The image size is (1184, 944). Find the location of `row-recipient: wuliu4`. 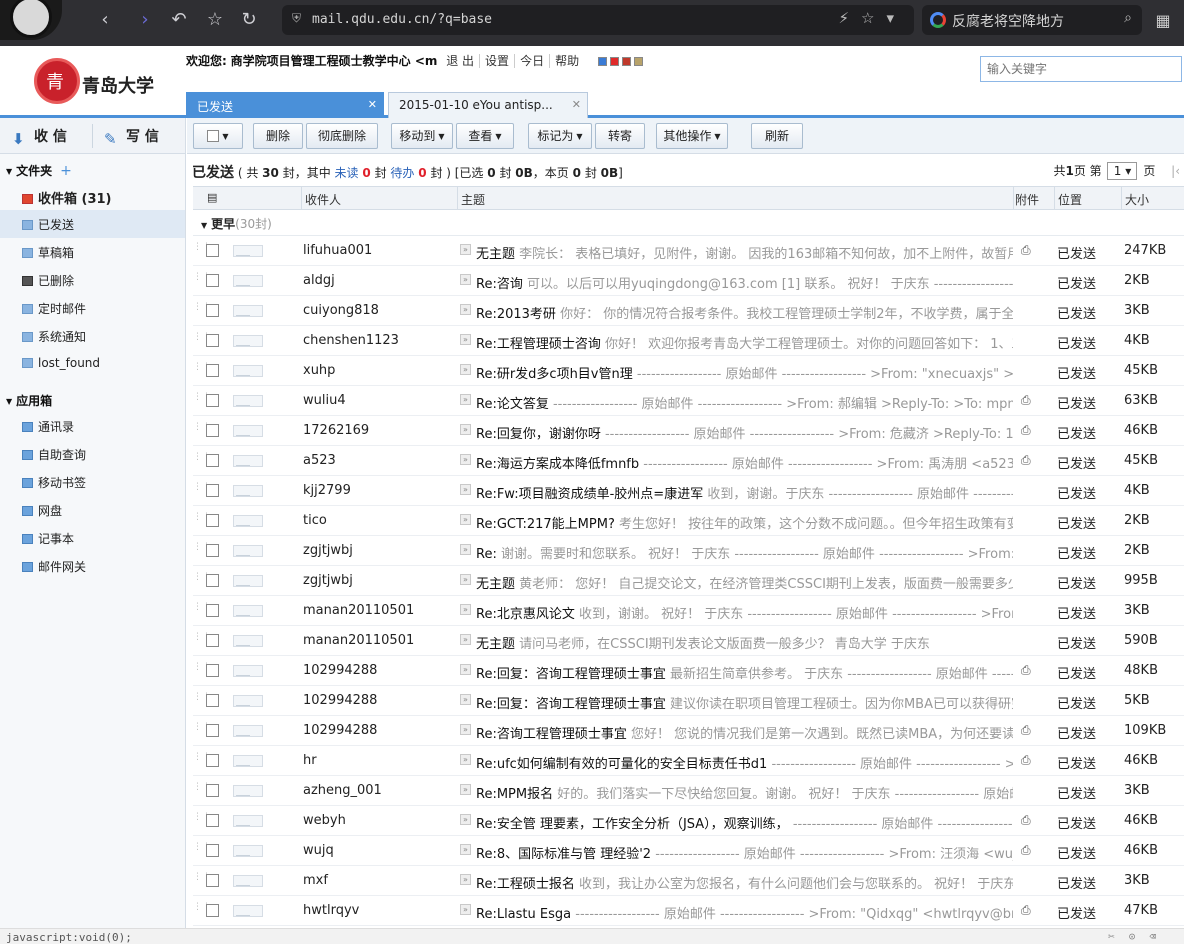

row-recipient: wuliu4 is located at coordinates (324, 400).